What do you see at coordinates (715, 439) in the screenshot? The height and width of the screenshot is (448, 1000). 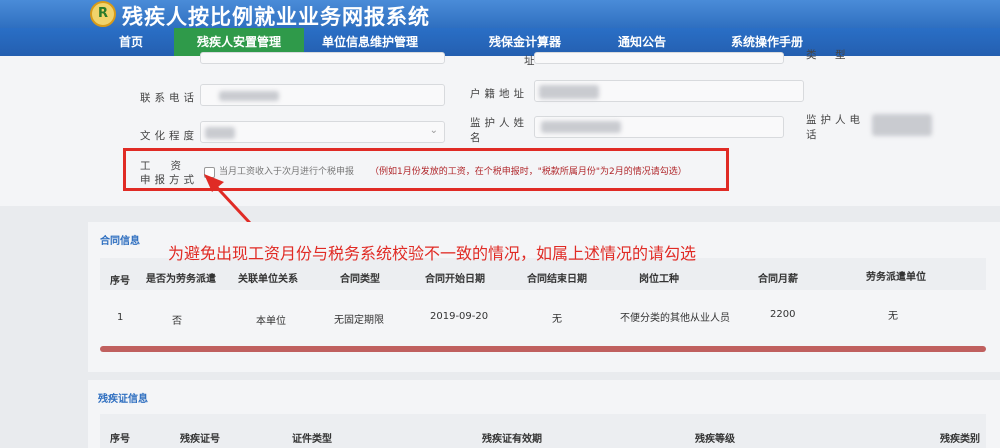 I see `disability-col-level: 残疾等级` at bounding box center [715, 439].